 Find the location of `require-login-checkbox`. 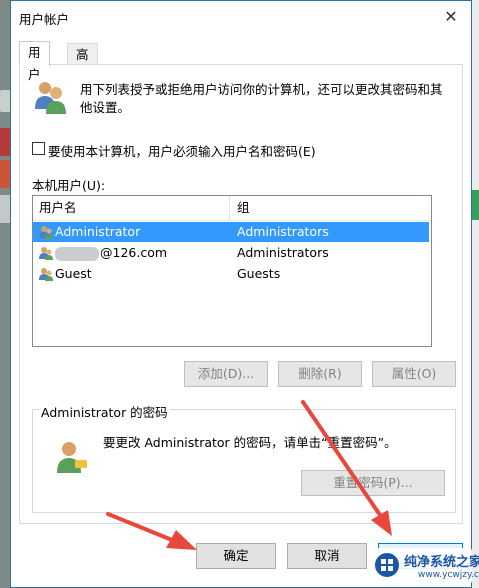

require-login-checkbox is located at coordinates (38, 148).